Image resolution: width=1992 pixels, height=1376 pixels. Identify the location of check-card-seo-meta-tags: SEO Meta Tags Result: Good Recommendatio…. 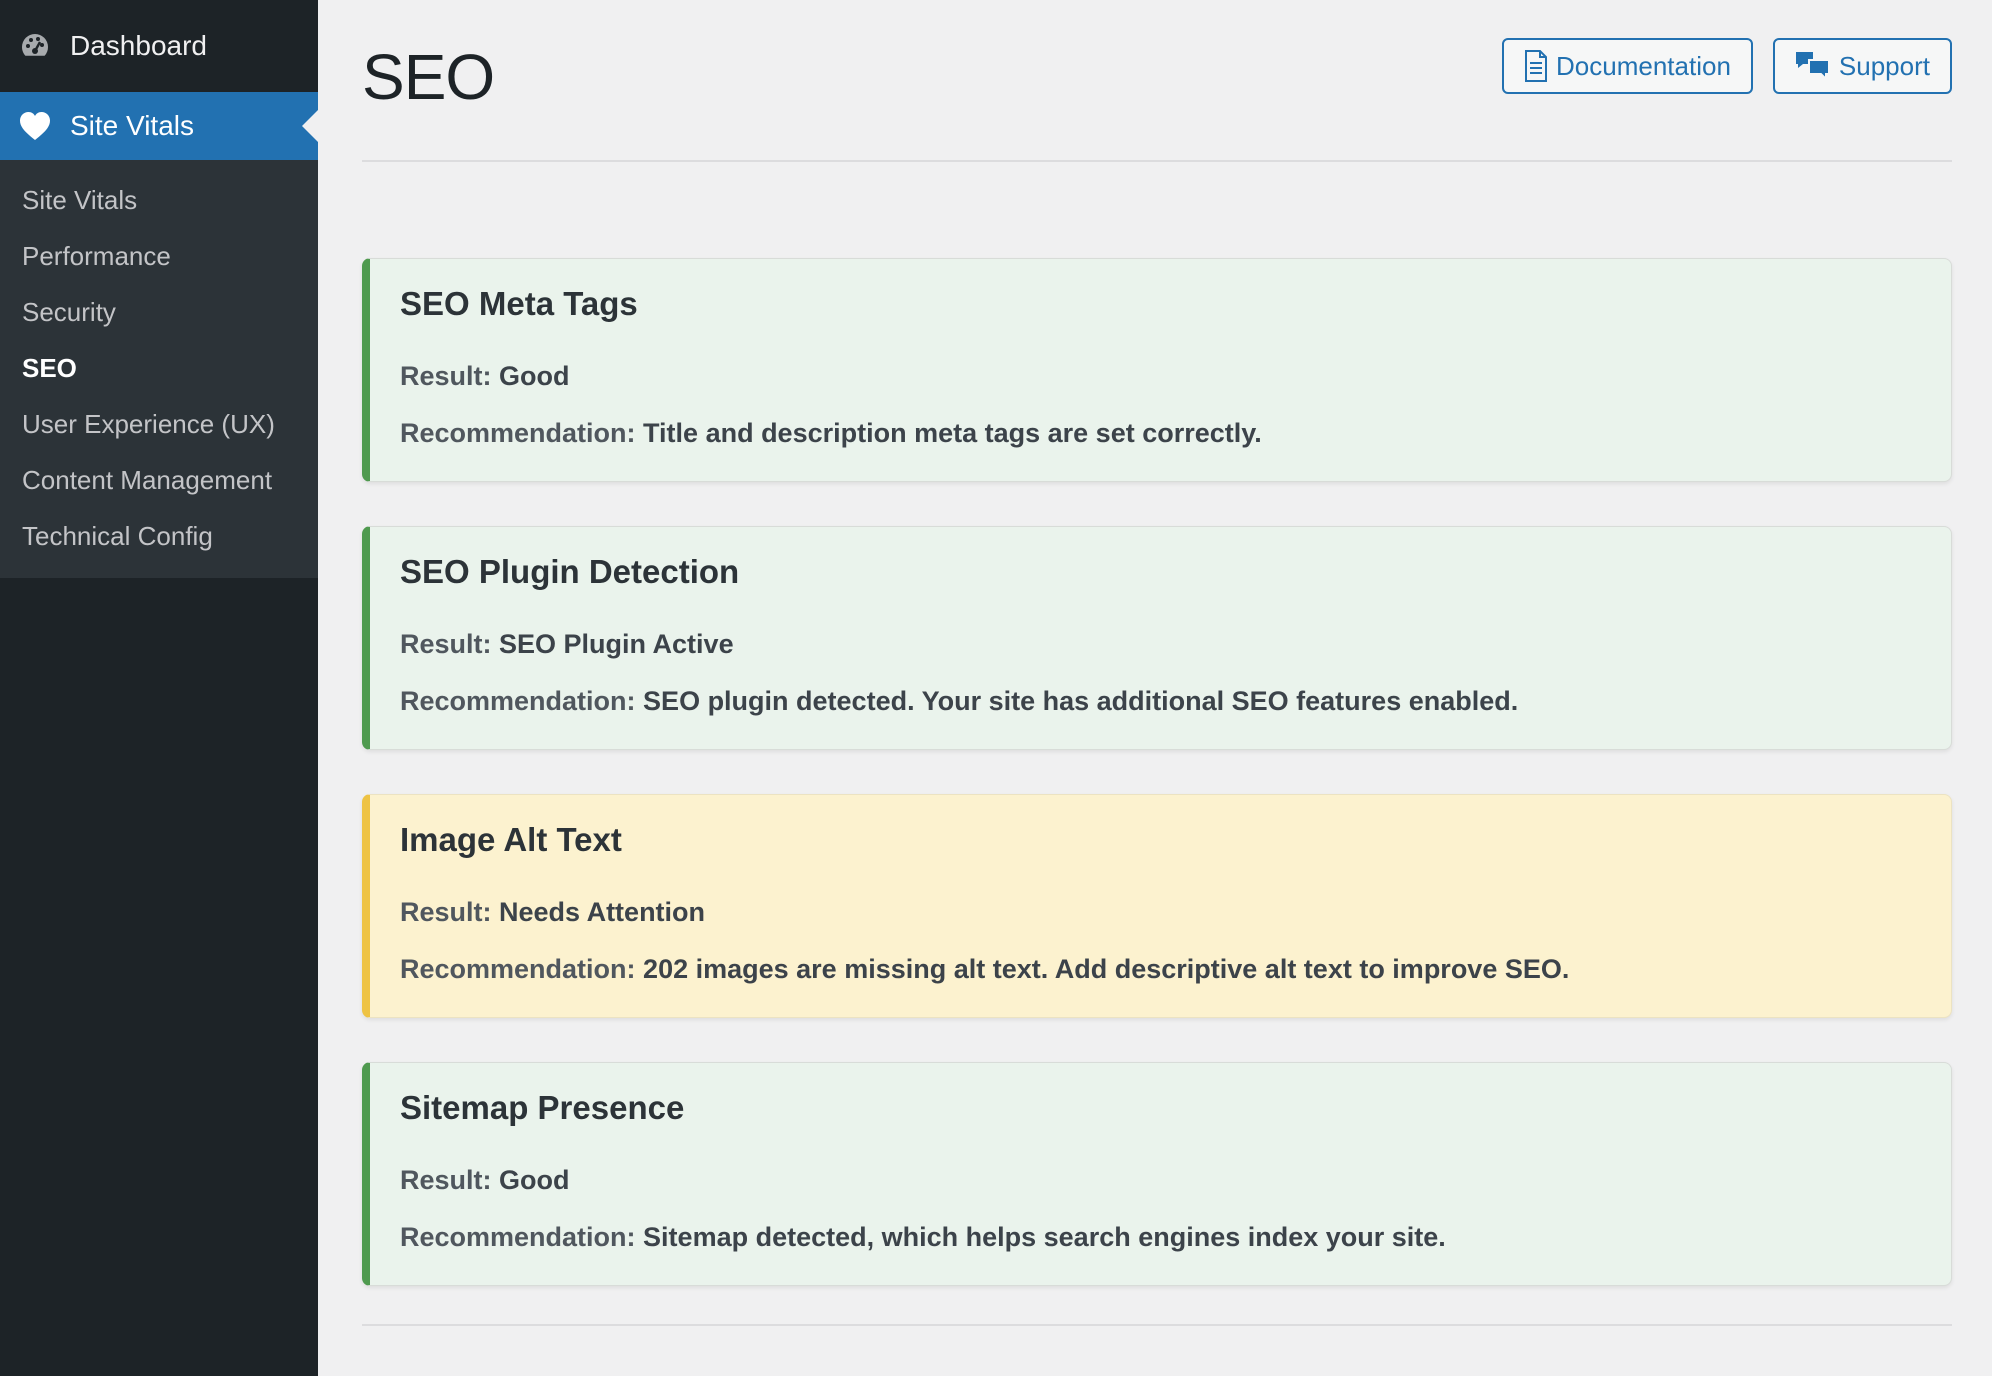
(1157, 370).